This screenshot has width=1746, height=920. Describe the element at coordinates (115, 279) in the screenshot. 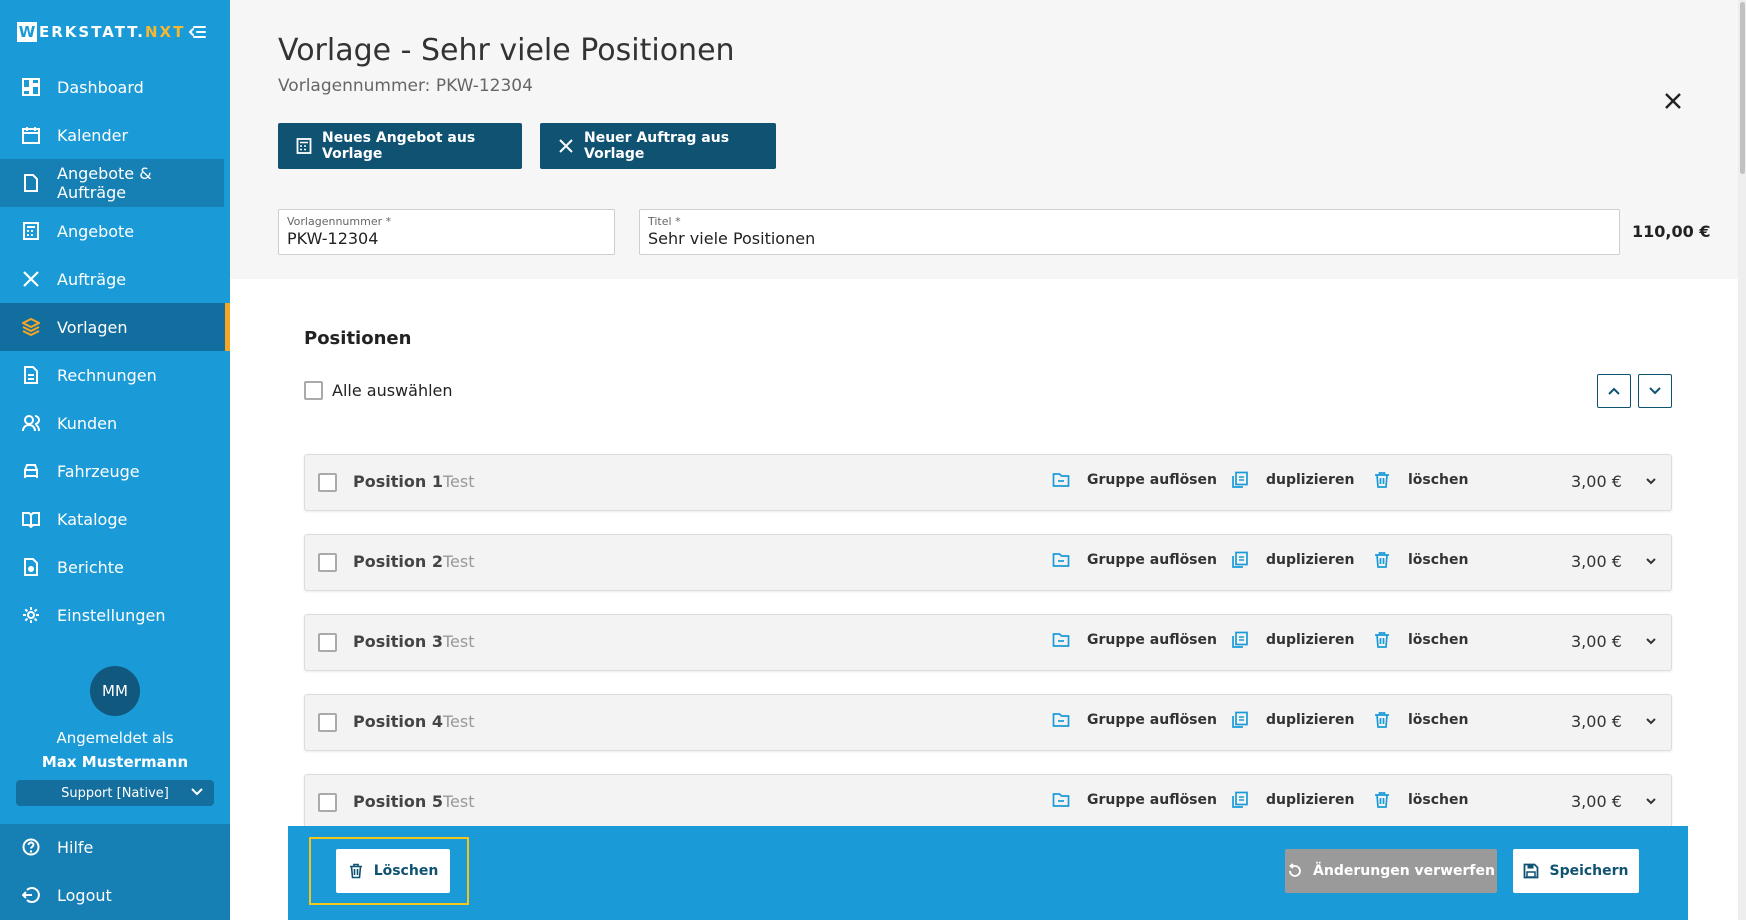

I see `sidebar-item-auftraege: Aufträge` at that location.